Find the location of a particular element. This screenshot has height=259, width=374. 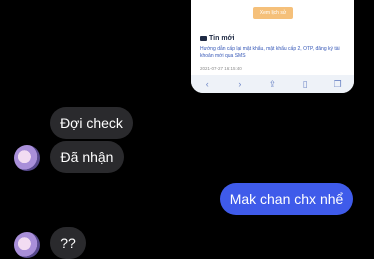

forward-icon: › is located at coordinates (240, 84).